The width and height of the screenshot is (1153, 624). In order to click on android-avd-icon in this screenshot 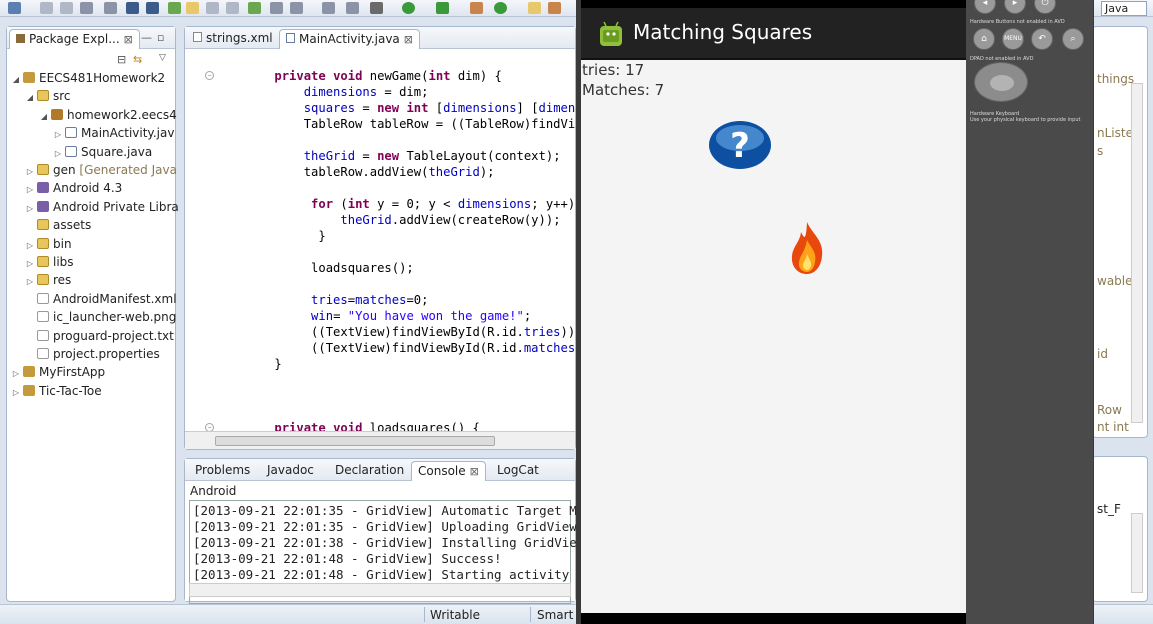, I will do `click(254, 8)`.